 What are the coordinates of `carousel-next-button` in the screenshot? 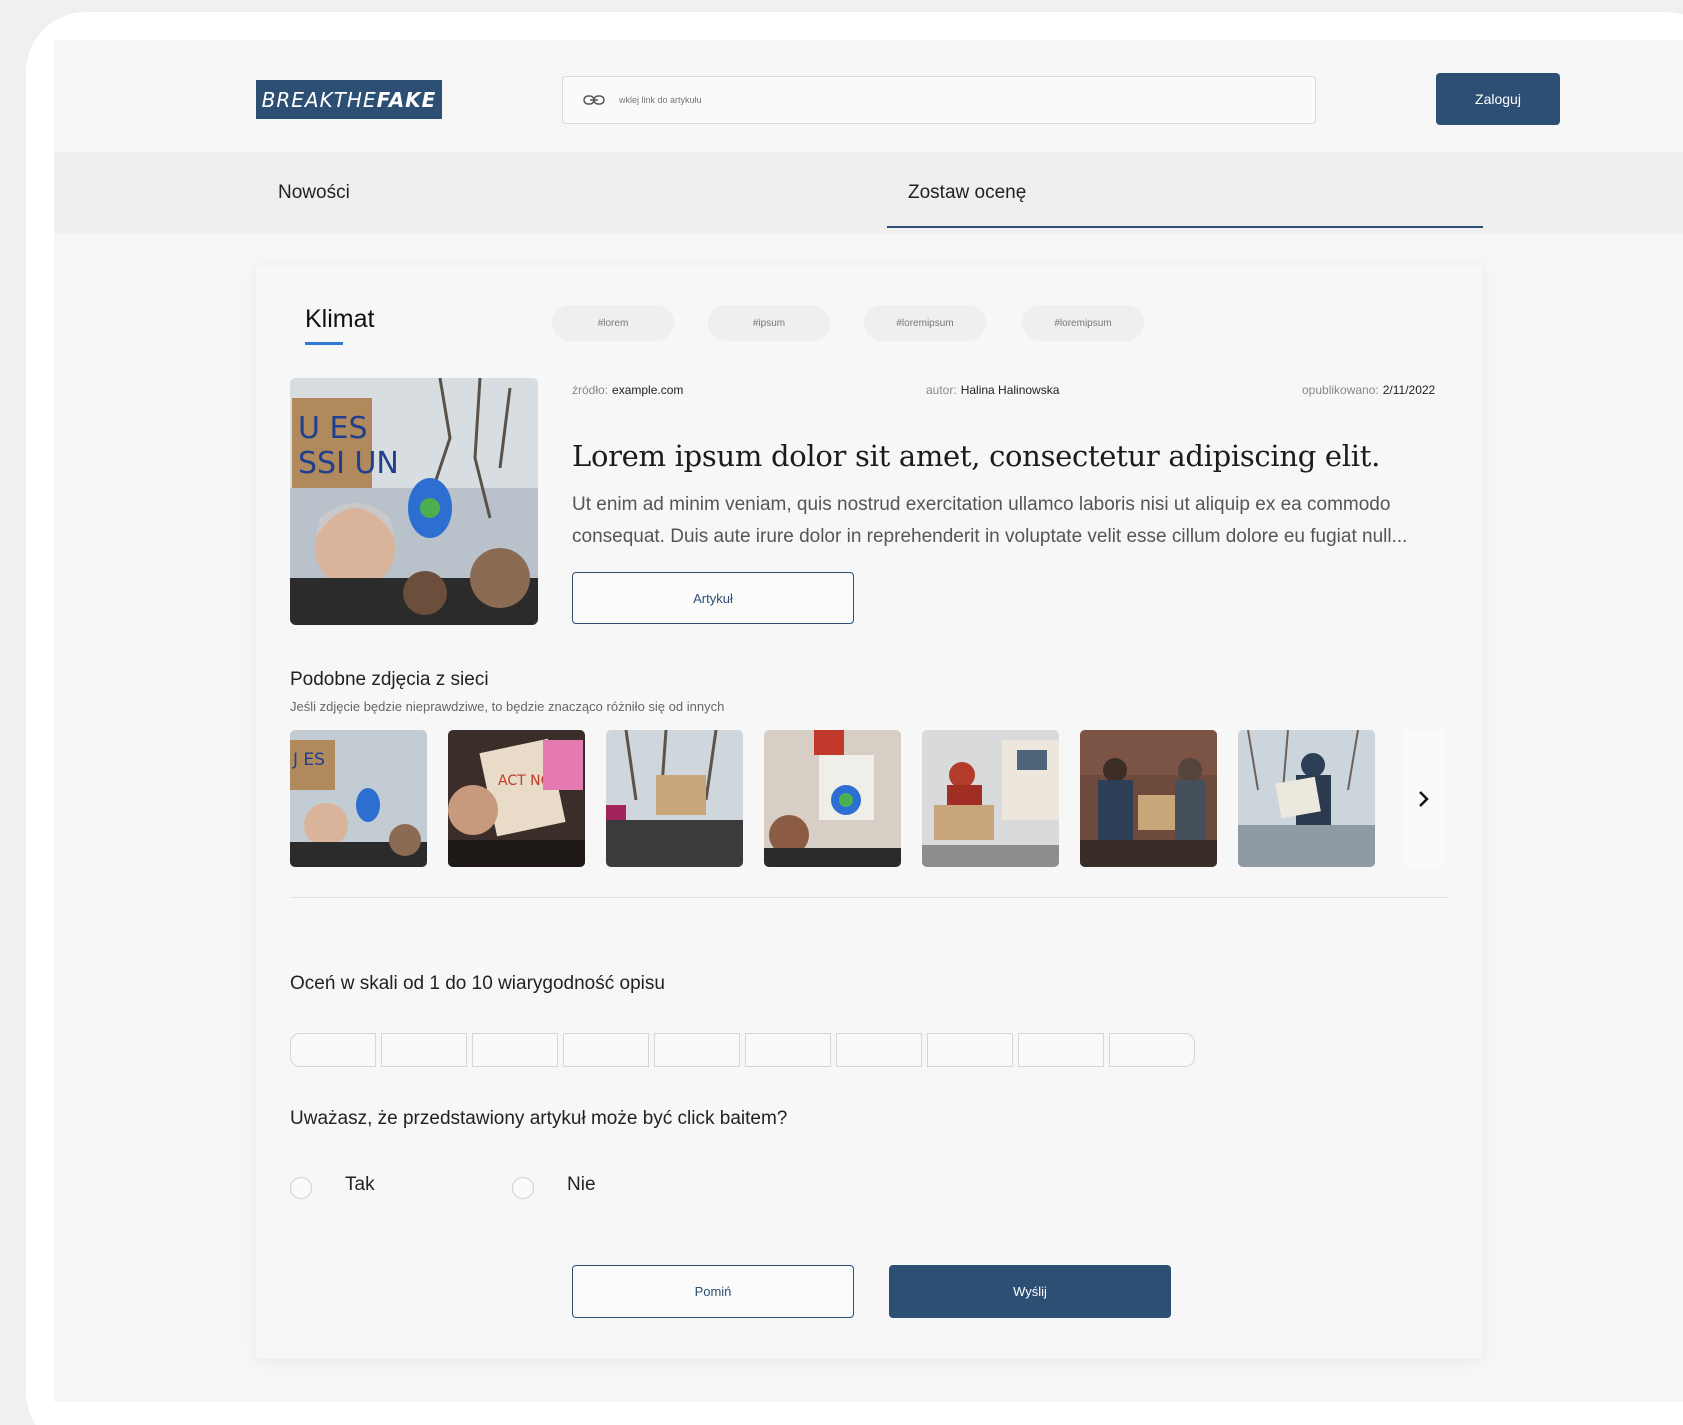 It's located at (1424, 798).